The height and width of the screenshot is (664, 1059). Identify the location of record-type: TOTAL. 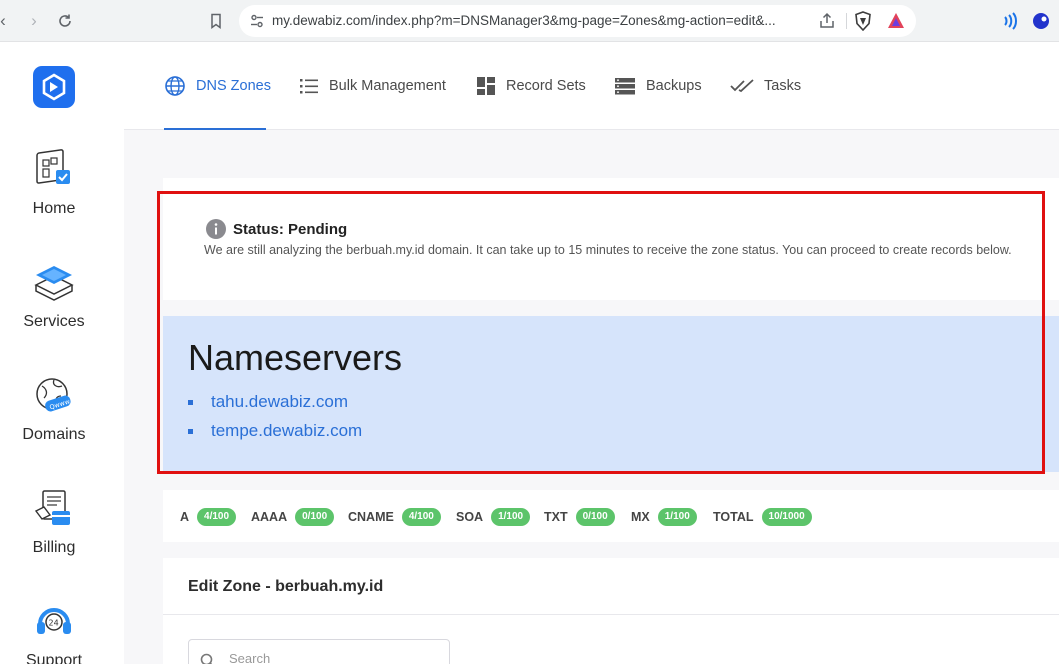
(733, 517).